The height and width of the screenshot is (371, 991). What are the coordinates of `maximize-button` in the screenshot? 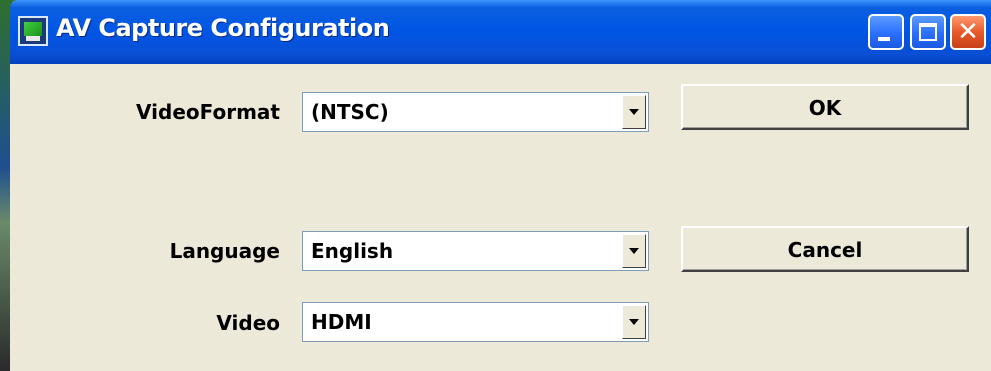 It's located at (928, 32).